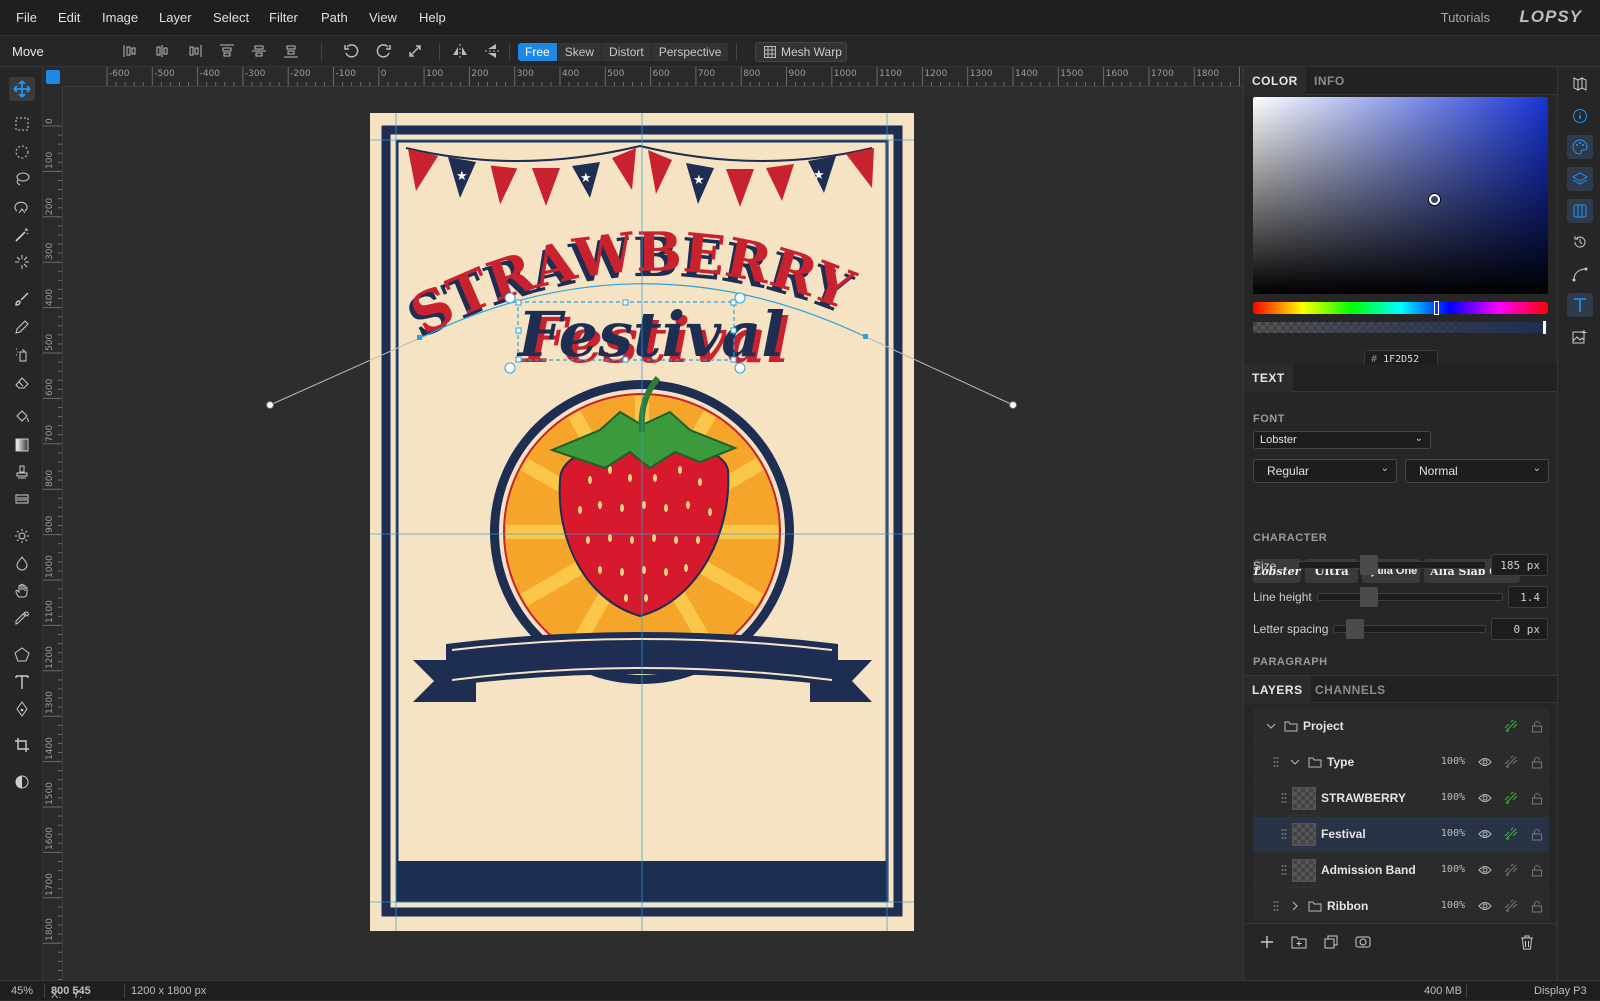 This screenshot has height=1001, width=1600. What do you see at coordinates (460, 51) in the screenshot?
I see `flip-horizontal-icon` at bounding box center [460, 51].